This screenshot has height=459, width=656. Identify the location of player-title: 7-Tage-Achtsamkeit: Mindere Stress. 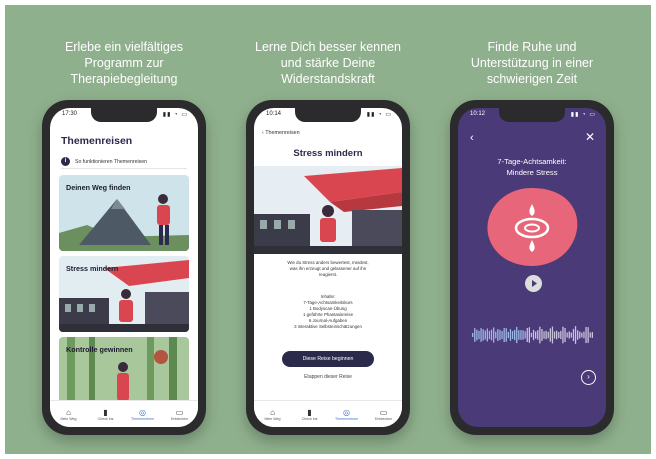
(532, 167).